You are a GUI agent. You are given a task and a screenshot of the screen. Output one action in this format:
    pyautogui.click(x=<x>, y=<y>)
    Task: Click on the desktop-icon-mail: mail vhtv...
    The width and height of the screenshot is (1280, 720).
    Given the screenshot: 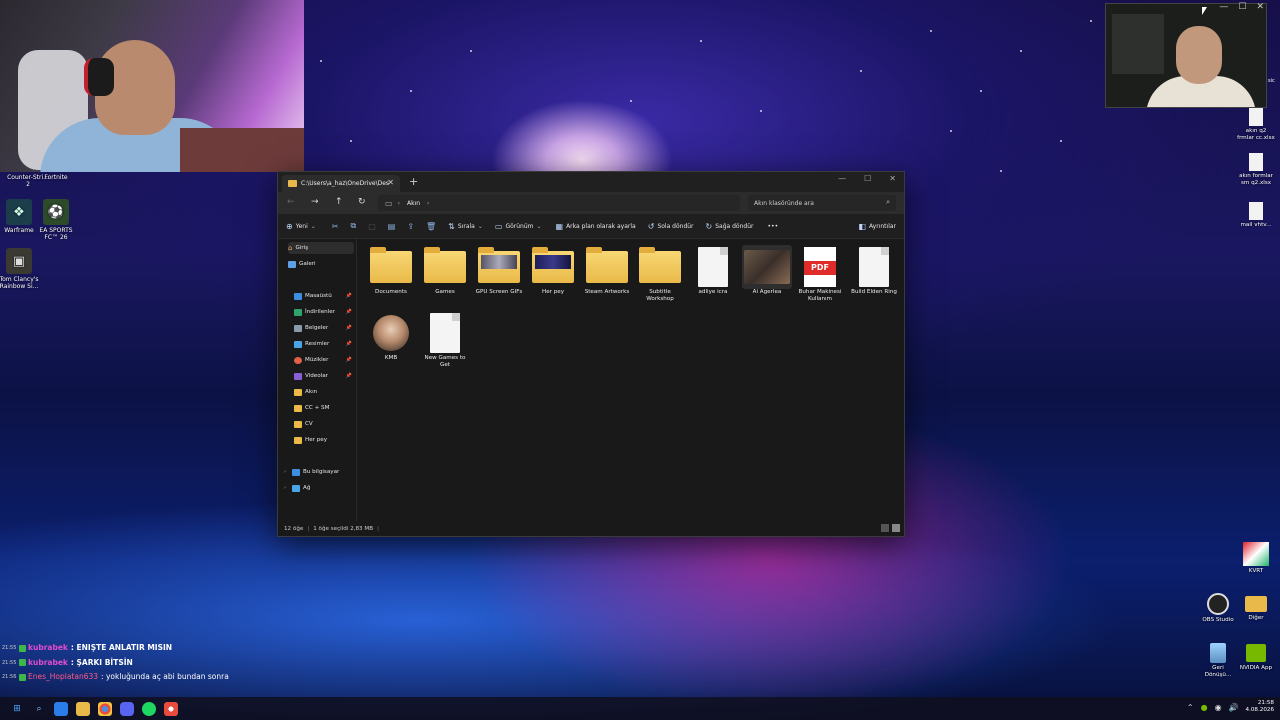 What is the action you would take?
    pyautogui.click(x=1255, y=215)
    